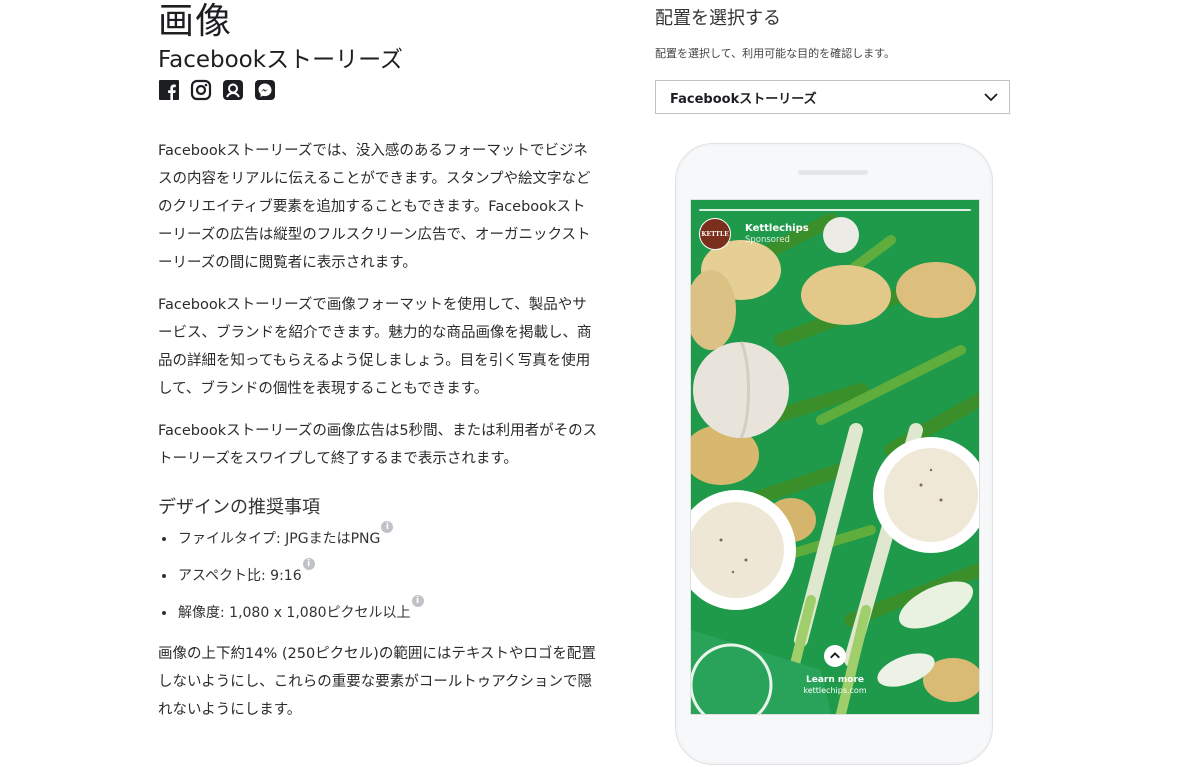  Describe the element at coordinates (201, 90) in the screenshot. I see `instagram-icon` at that location.